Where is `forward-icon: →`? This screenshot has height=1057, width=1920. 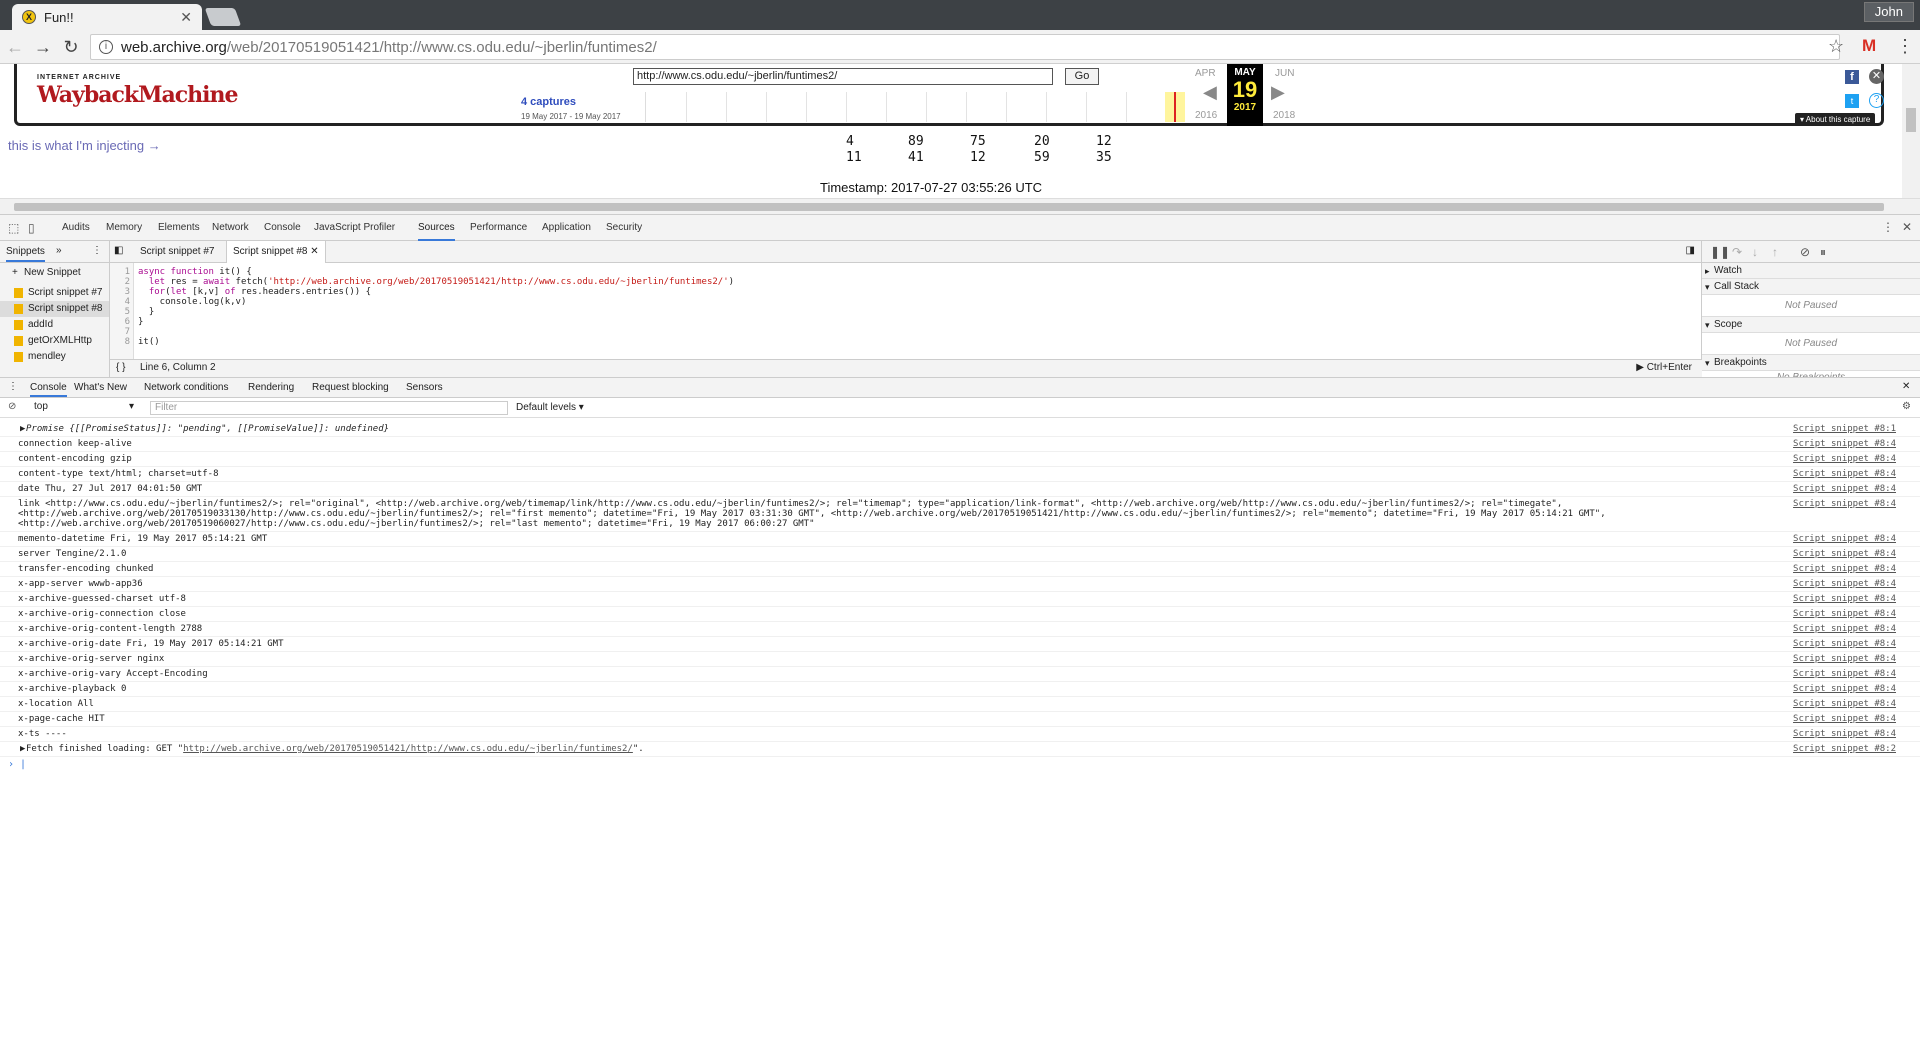
forward-icon: → is located at coordinates (43, 47).